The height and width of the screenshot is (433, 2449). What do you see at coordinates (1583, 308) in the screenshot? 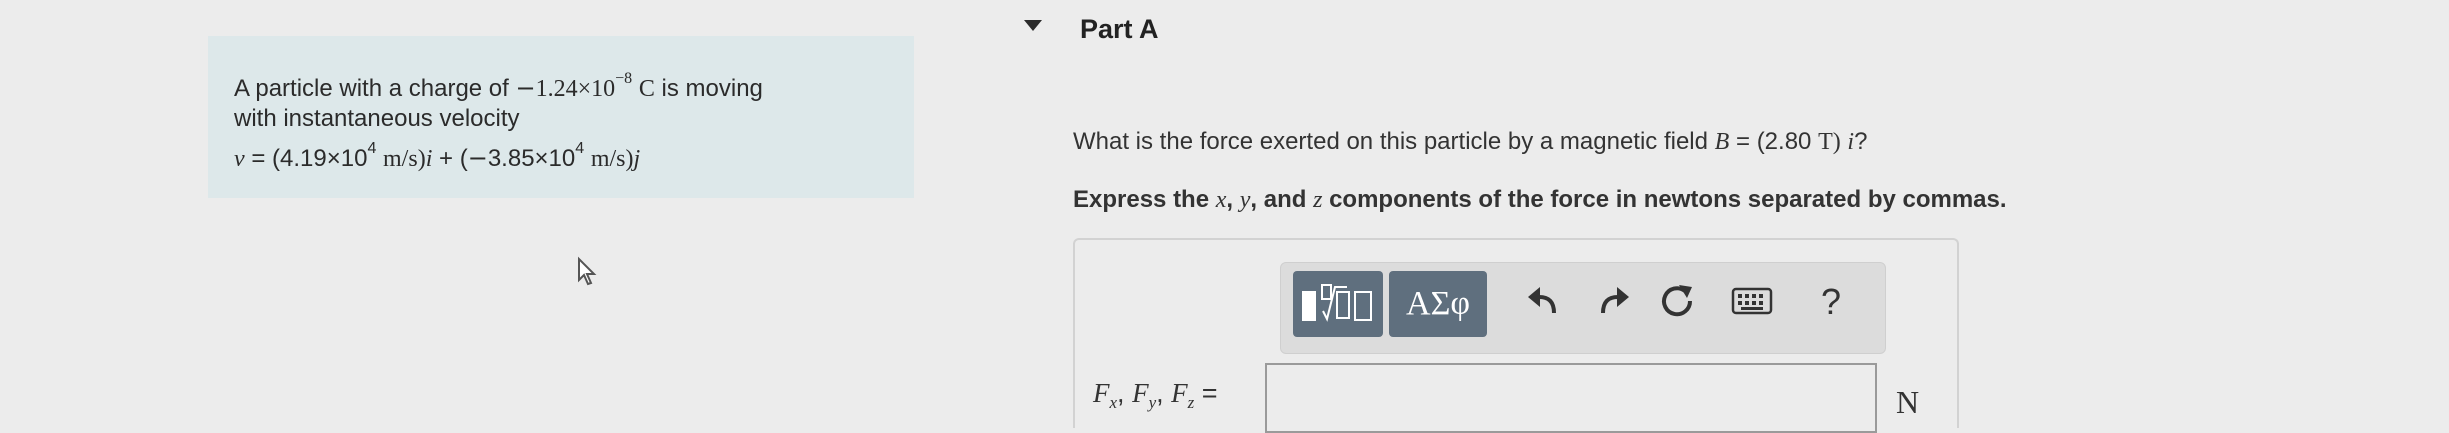
I see `math-toolbar: ΑΣφ ?` at bounding box center [1583, 308].